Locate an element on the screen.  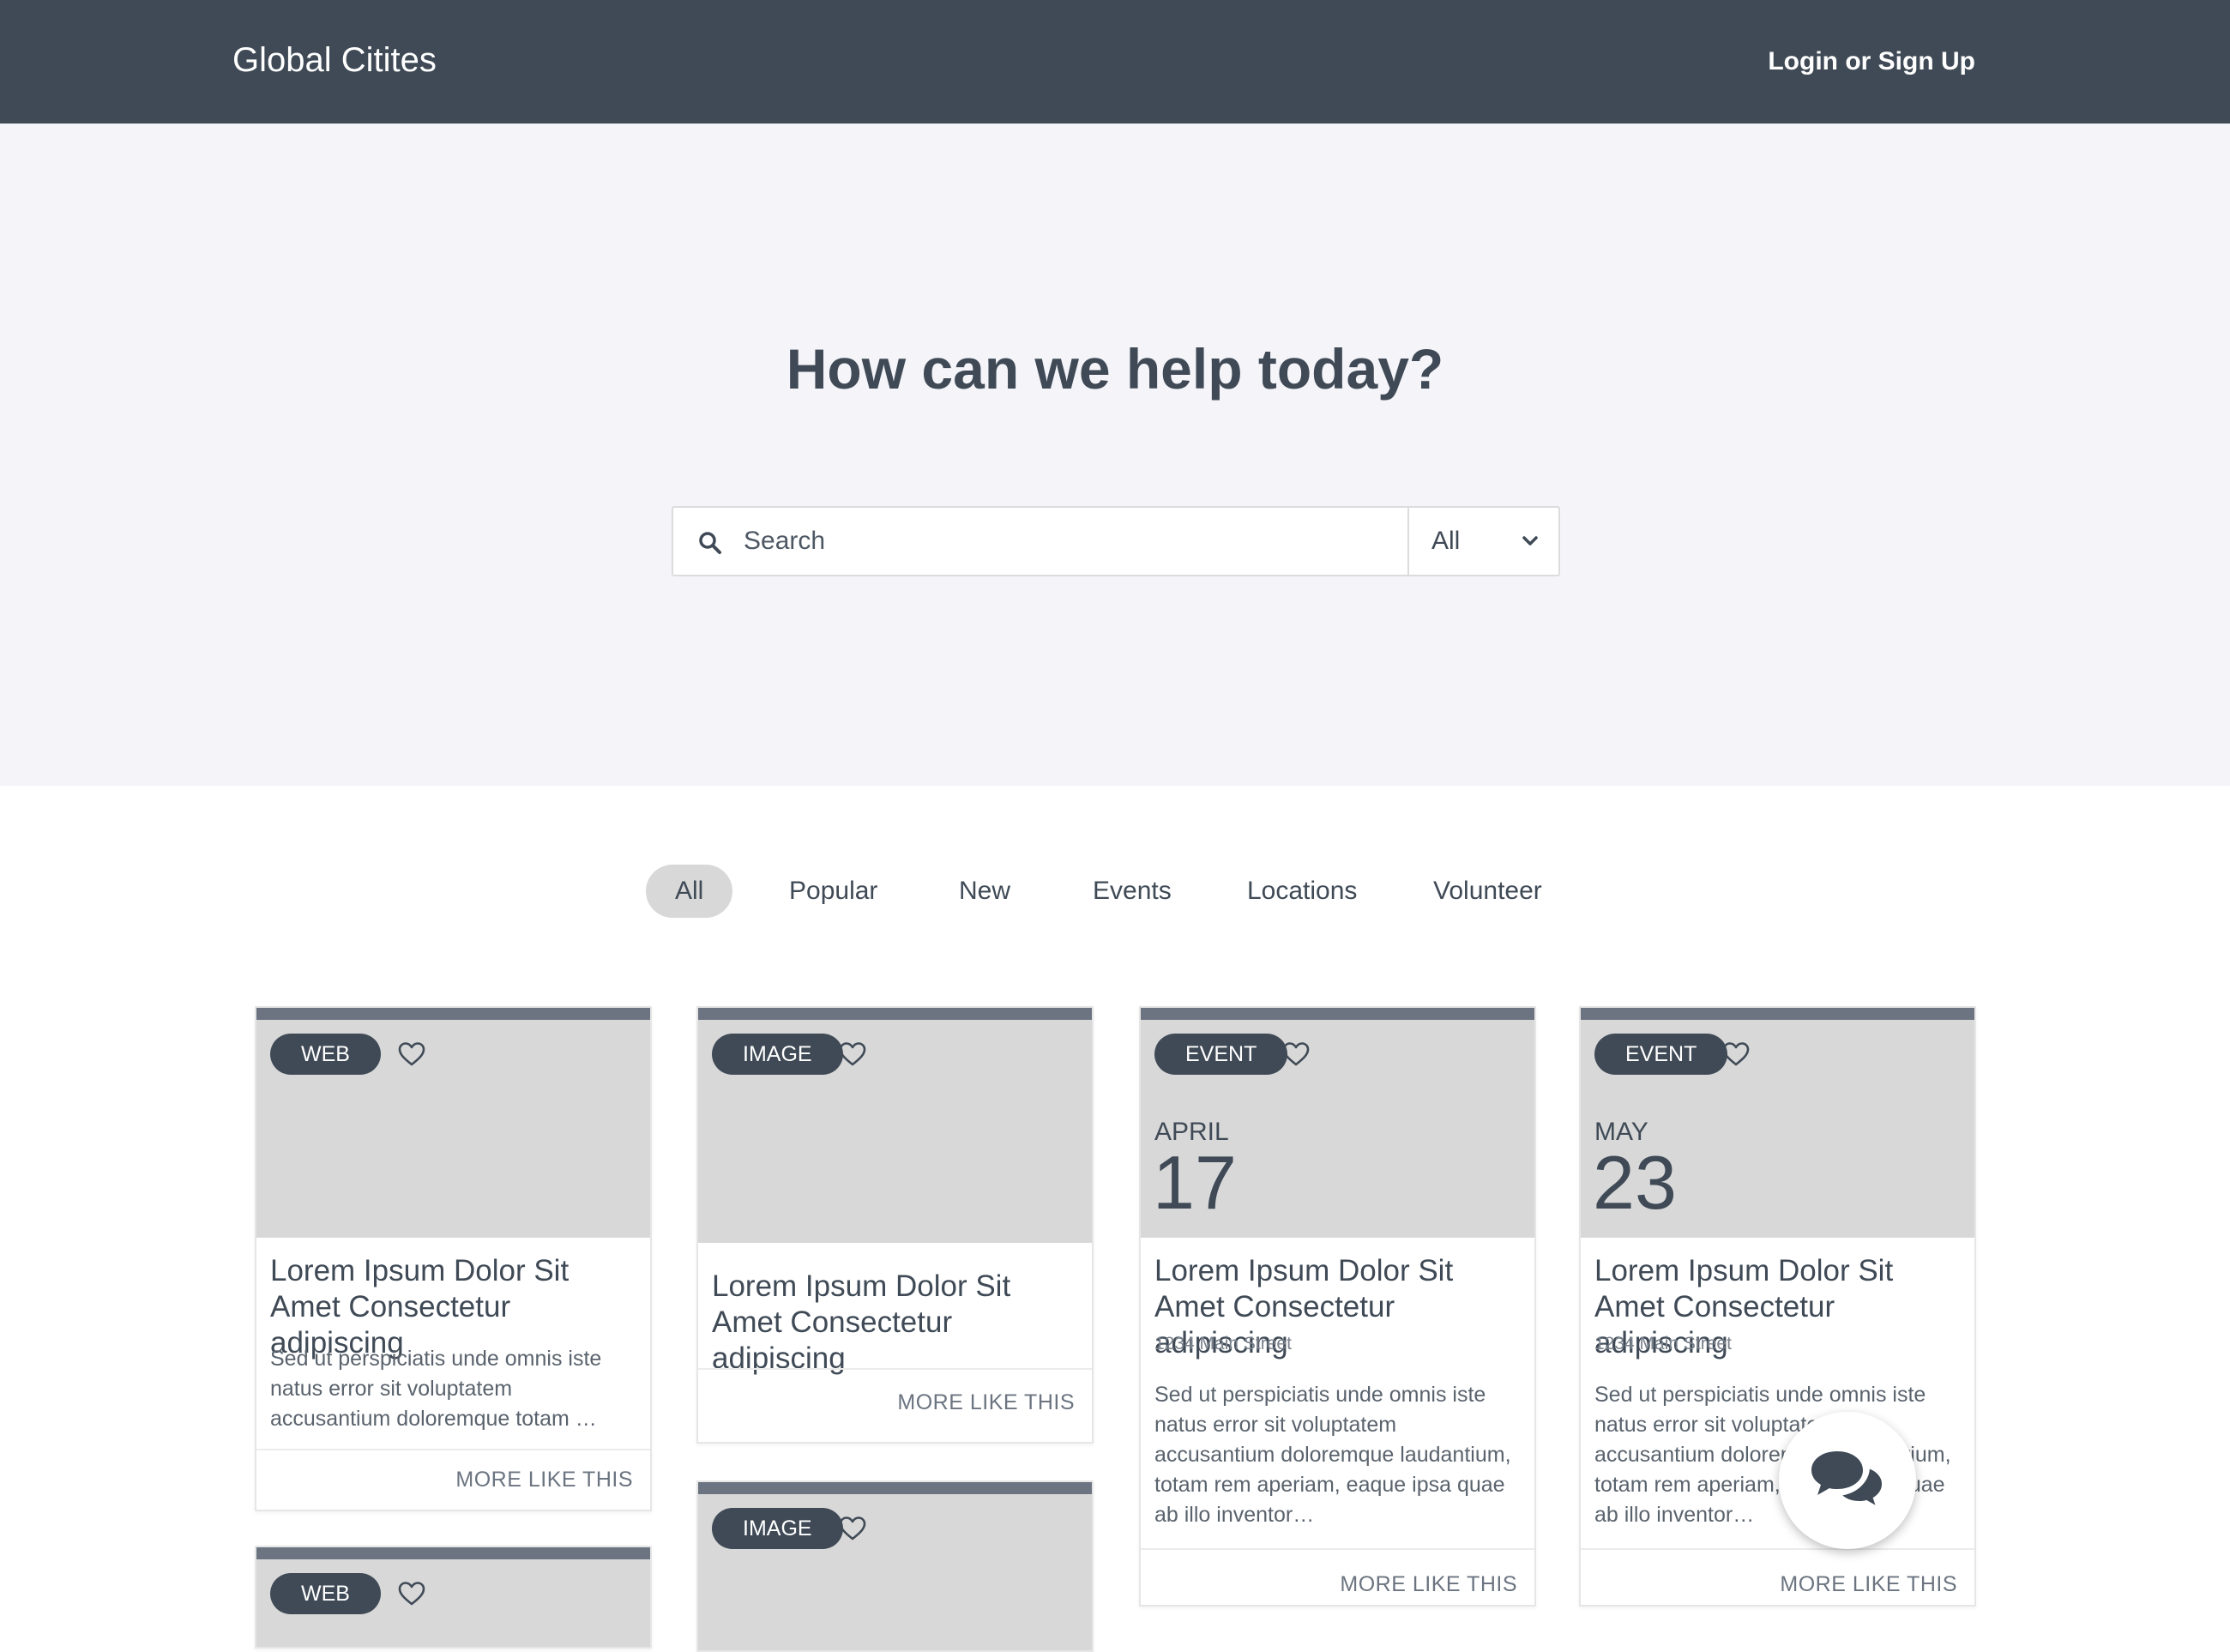
tab-all: All is located at coordinates (689, 891).